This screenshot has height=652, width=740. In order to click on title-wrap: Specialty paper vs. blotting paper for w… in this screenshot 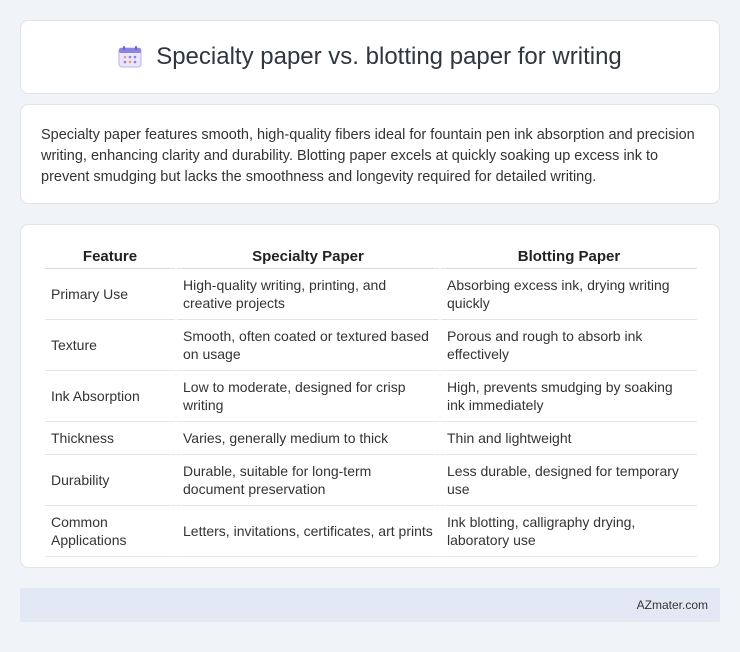, I will do `click(370, 57)`.